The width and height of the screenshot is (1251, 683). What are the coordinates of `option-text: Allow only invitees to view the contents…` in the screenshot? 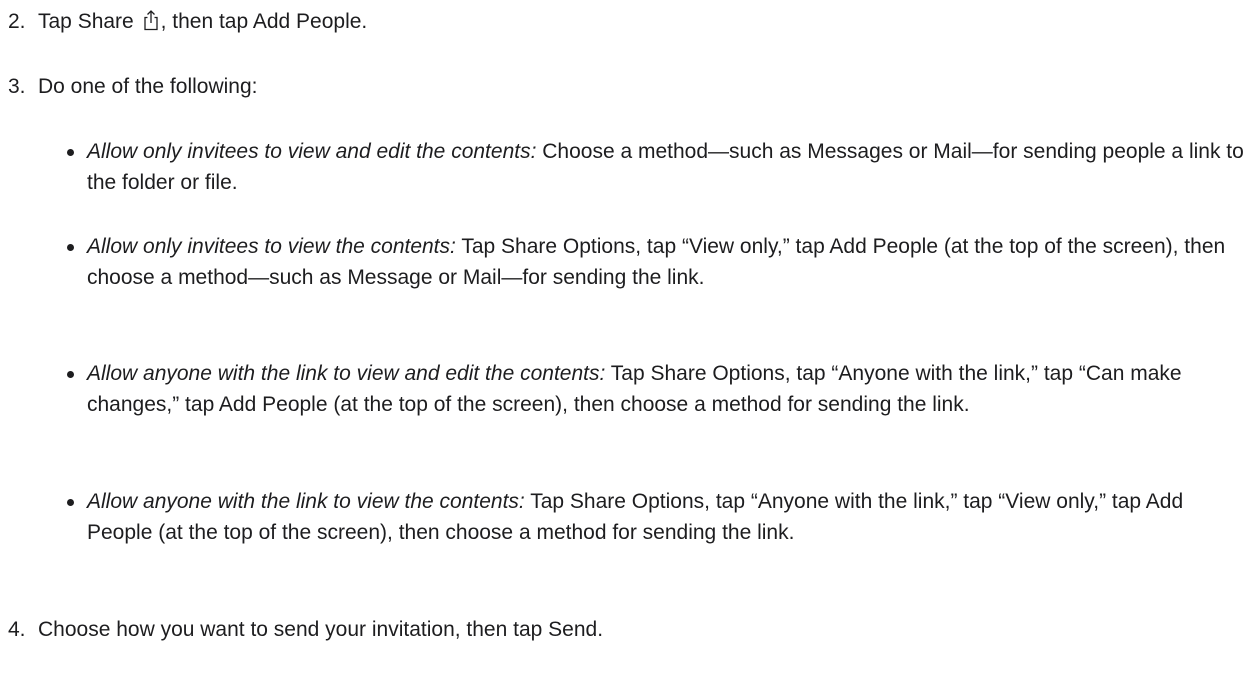 It's located at (666, 262).